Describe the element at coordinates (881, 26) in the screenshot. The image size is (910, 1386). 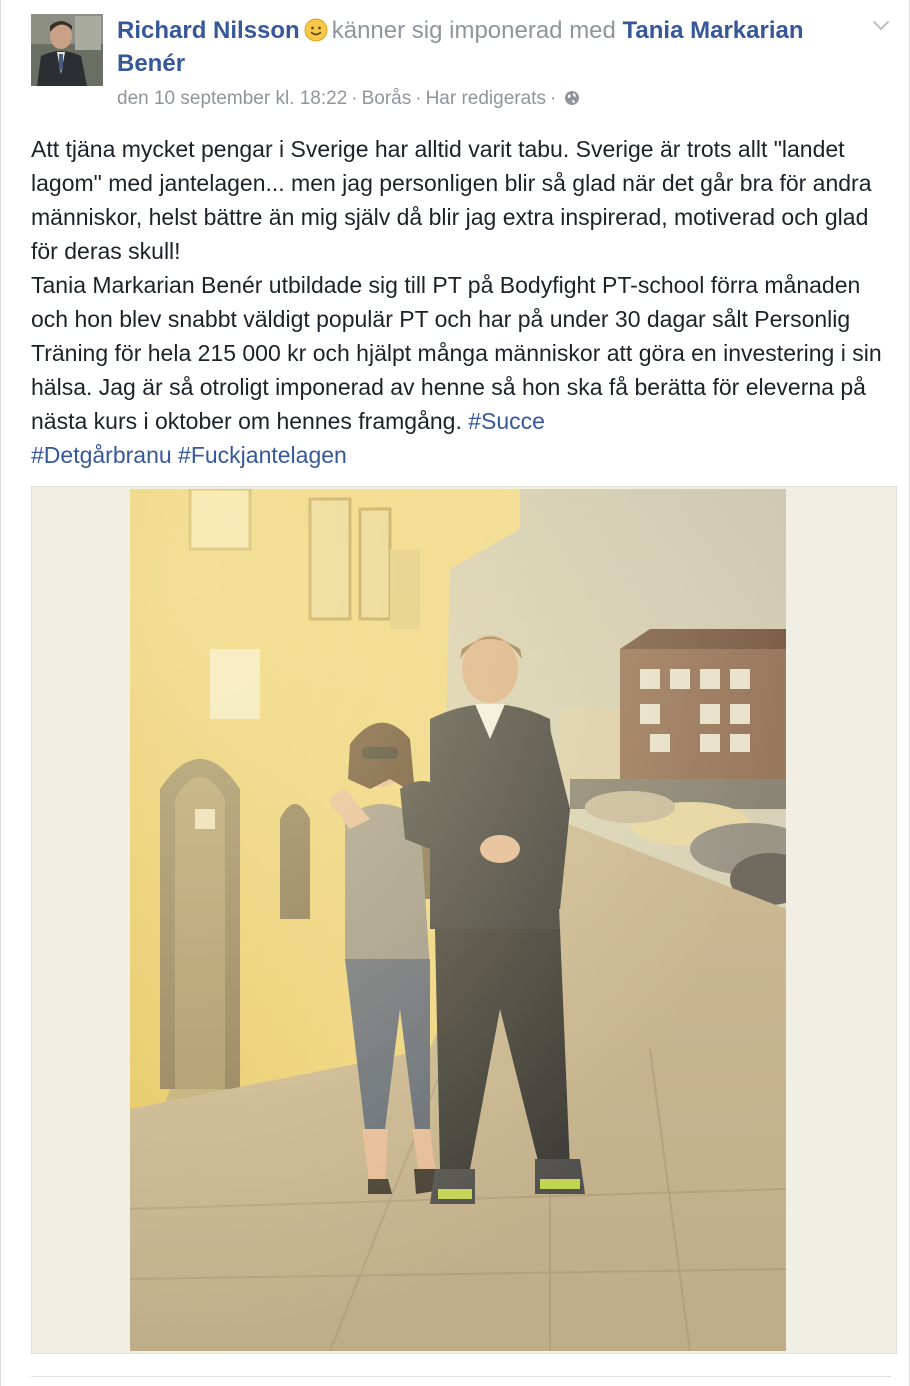
I see `chevron-down-icon` at that location.